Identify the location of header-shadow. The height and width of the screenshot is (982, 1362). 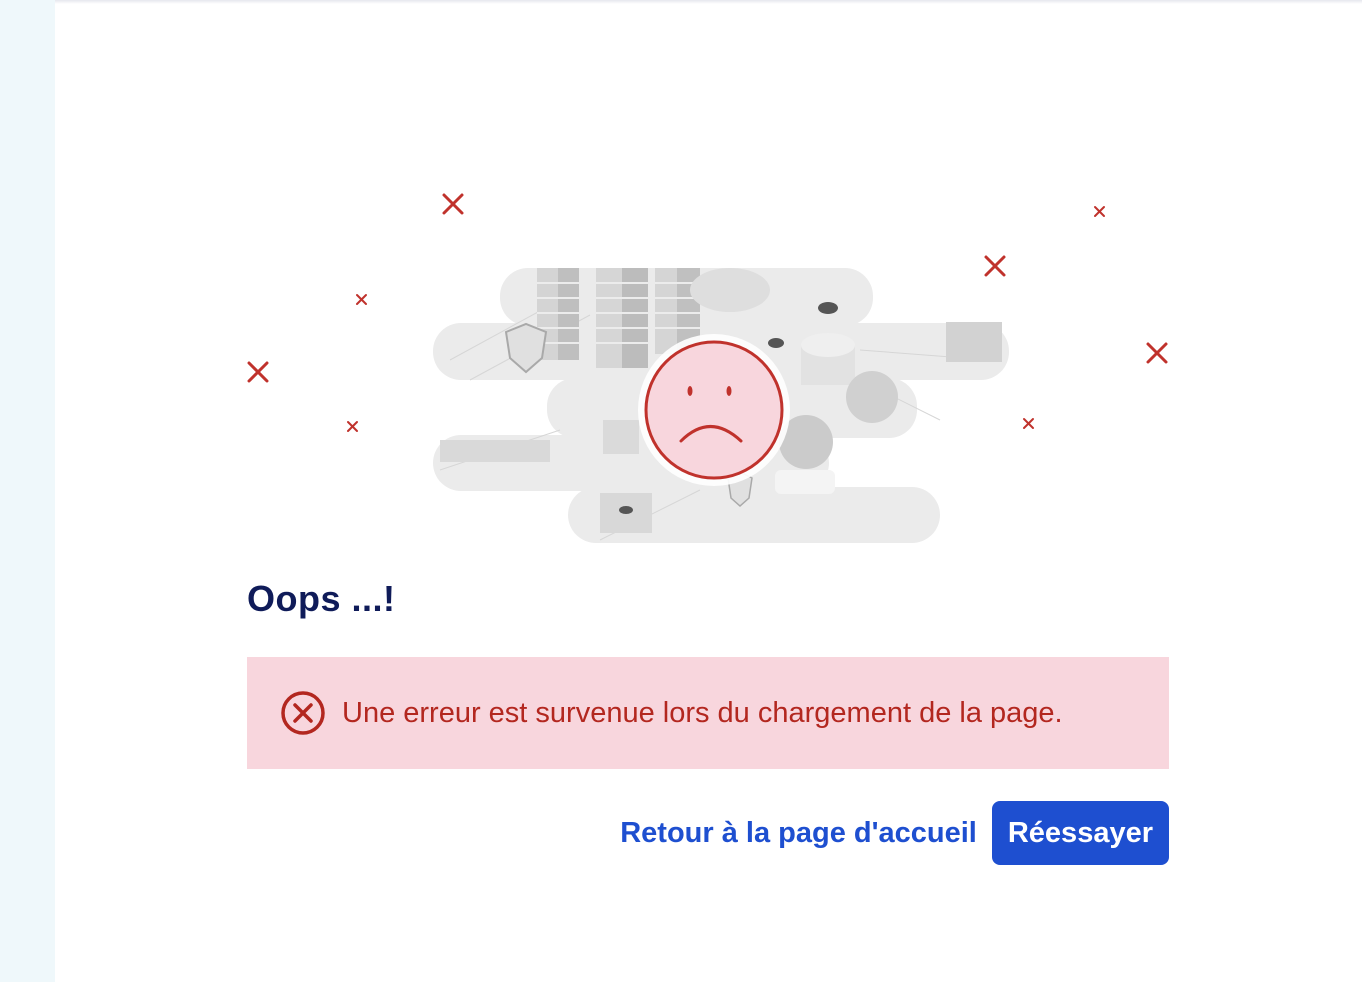
(708, 2).